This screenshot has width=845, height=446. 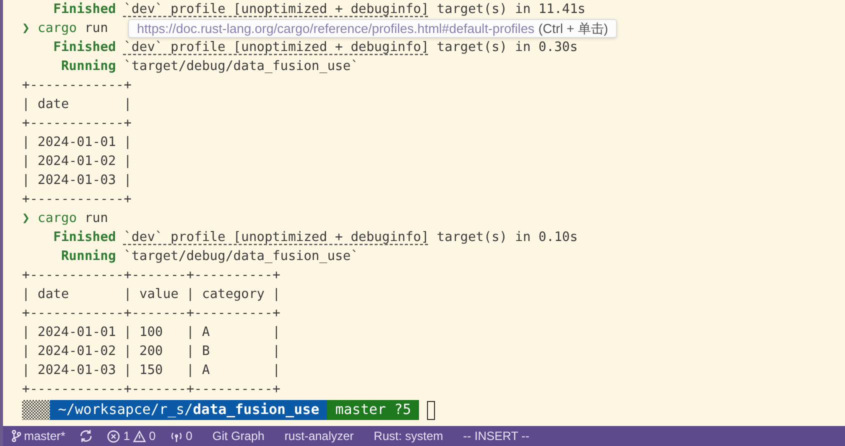 I want to click on port-count: 0, so click(x=189, y=436).